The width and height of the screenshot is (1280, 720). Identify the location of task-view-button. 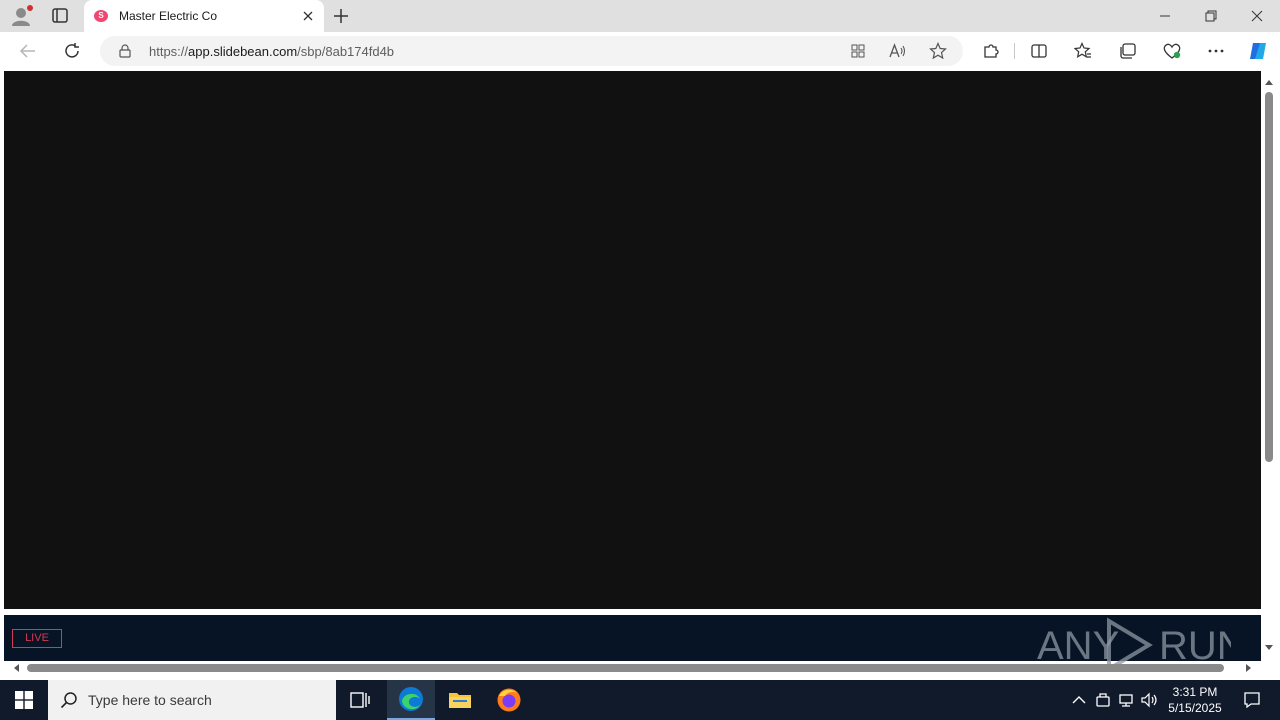
(360, 700).